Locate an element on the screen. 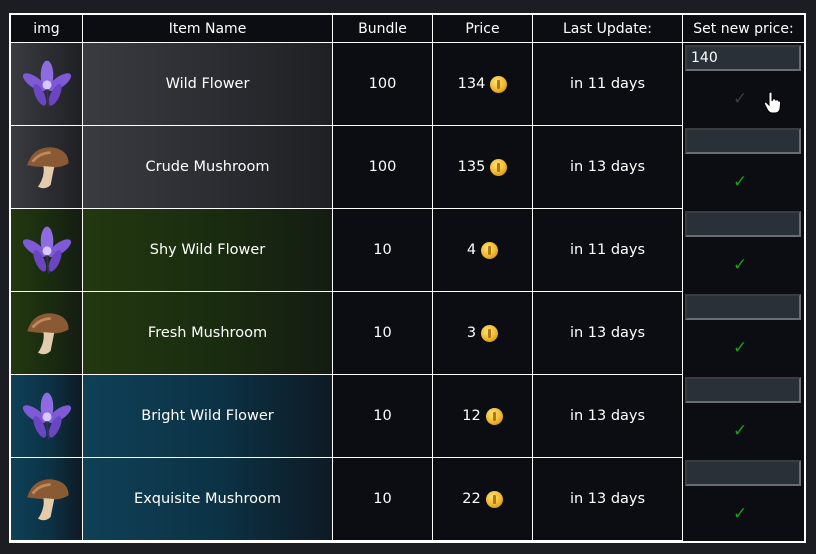  item-price-cell: 22 is located at coordinates (483, 499).